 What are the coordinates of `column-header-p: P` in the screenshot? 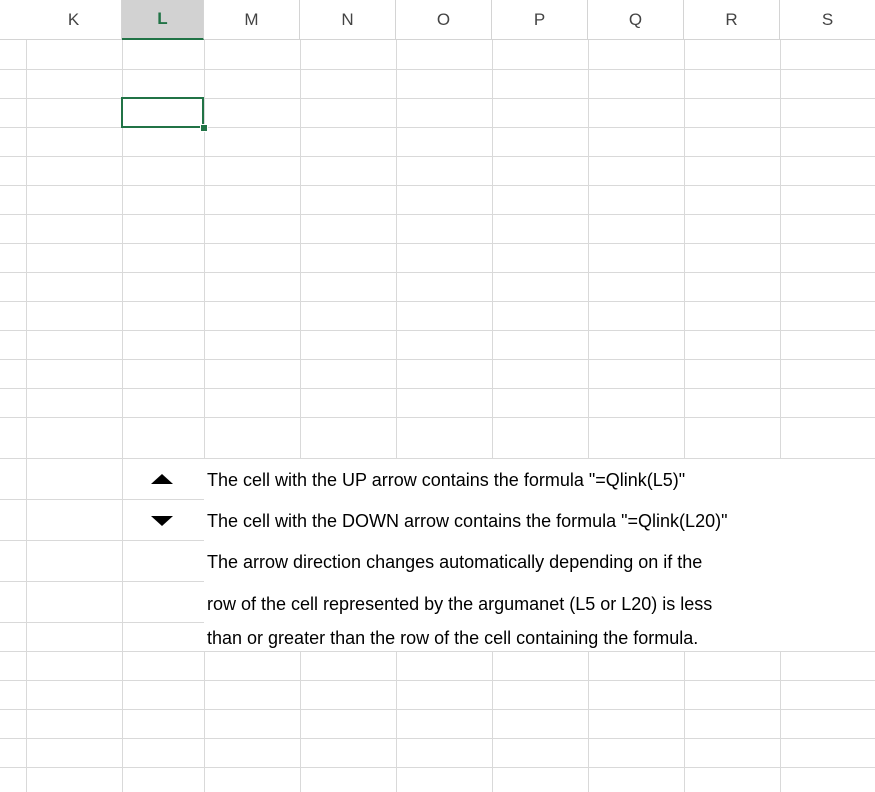 It's located at (540, 20).